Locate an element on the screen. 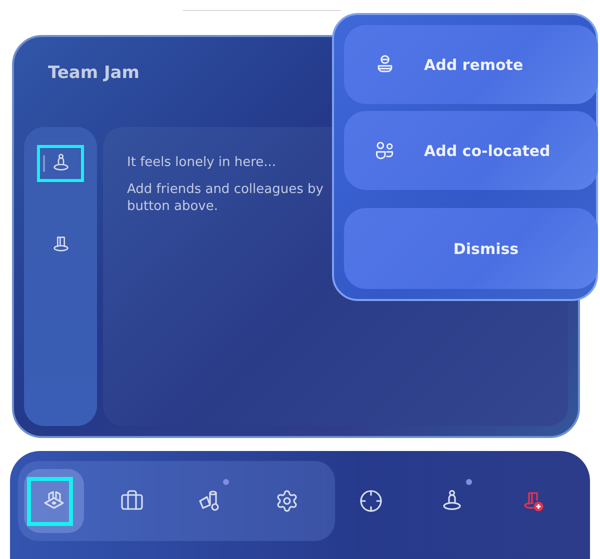 This screenshot has width=600, height=559. target-icon is located at coordinates (370, 500).